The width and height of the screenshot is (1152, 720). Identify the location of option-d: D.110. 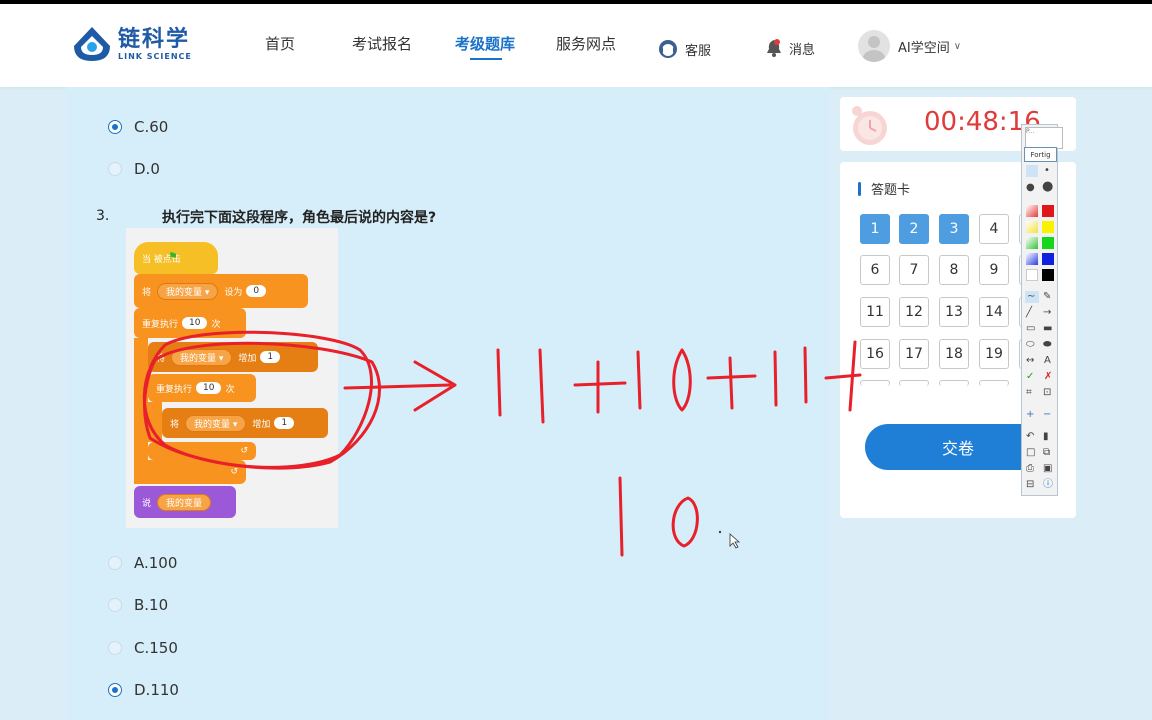
(143, 690).